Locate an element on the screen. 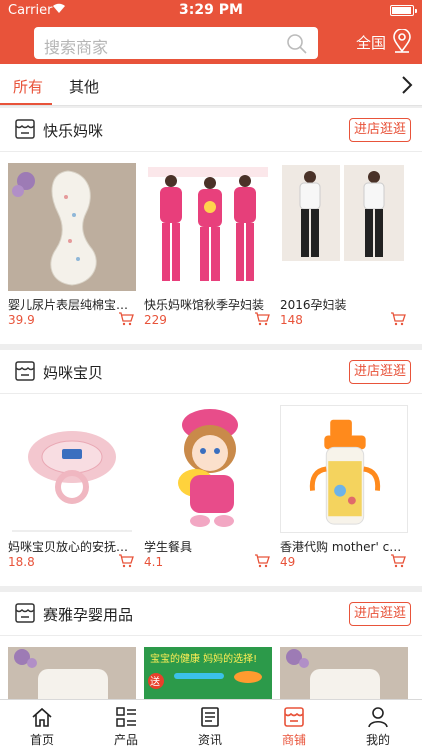 The height and width of the screenshot is (750, 422). search-input: 搜索商家 is located at coordinates (176, 43).